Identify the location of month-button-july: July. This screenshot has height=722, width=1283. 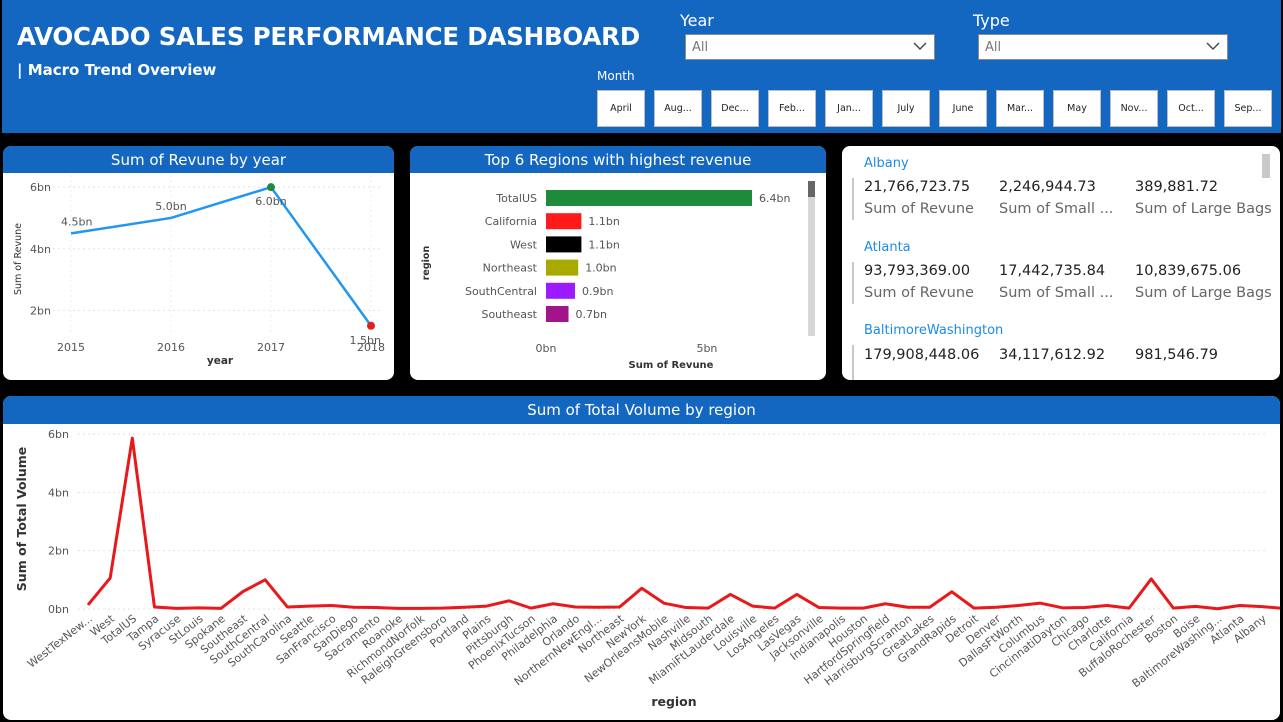
(906, 108).